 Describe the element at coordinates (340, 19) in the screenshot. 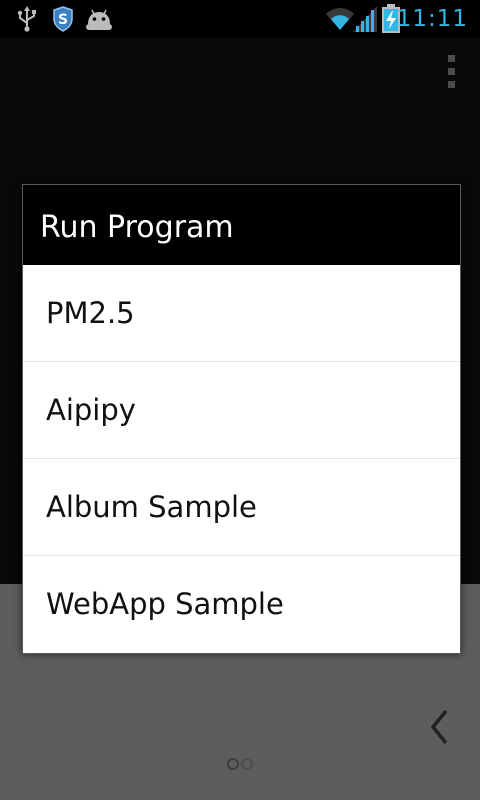

I see `wifi-icon` at that location.